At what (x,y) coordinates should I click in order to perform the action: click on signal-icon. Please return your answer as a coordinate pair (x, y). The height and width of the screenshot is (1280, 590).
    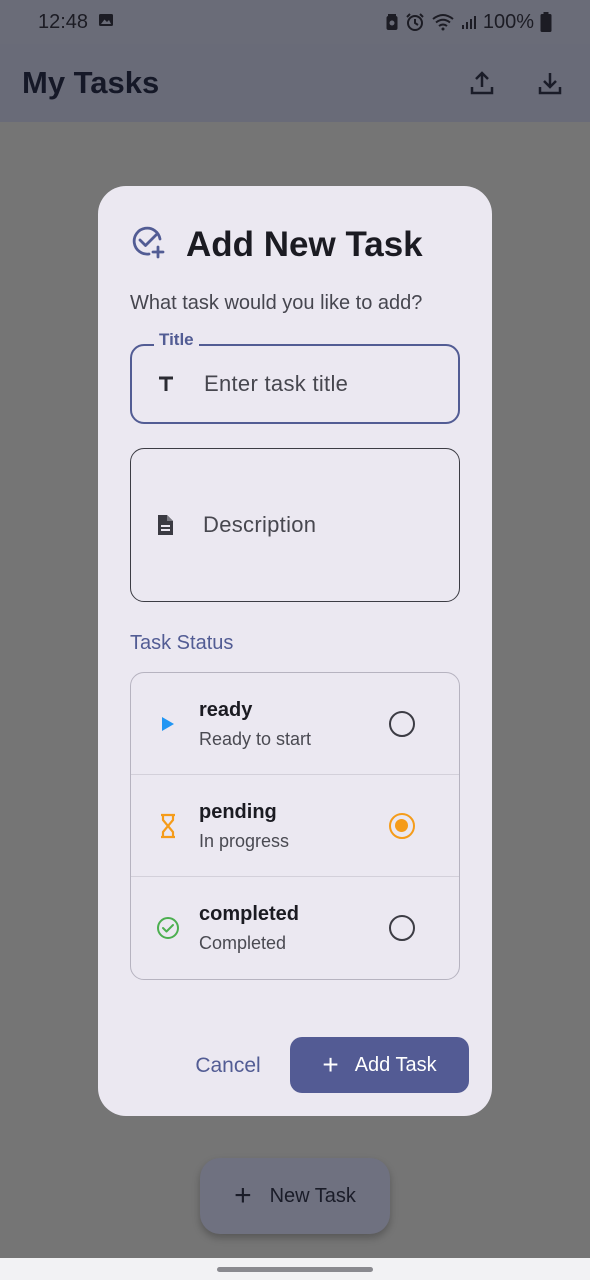
    Looking at the image, I should click on (469, 22).